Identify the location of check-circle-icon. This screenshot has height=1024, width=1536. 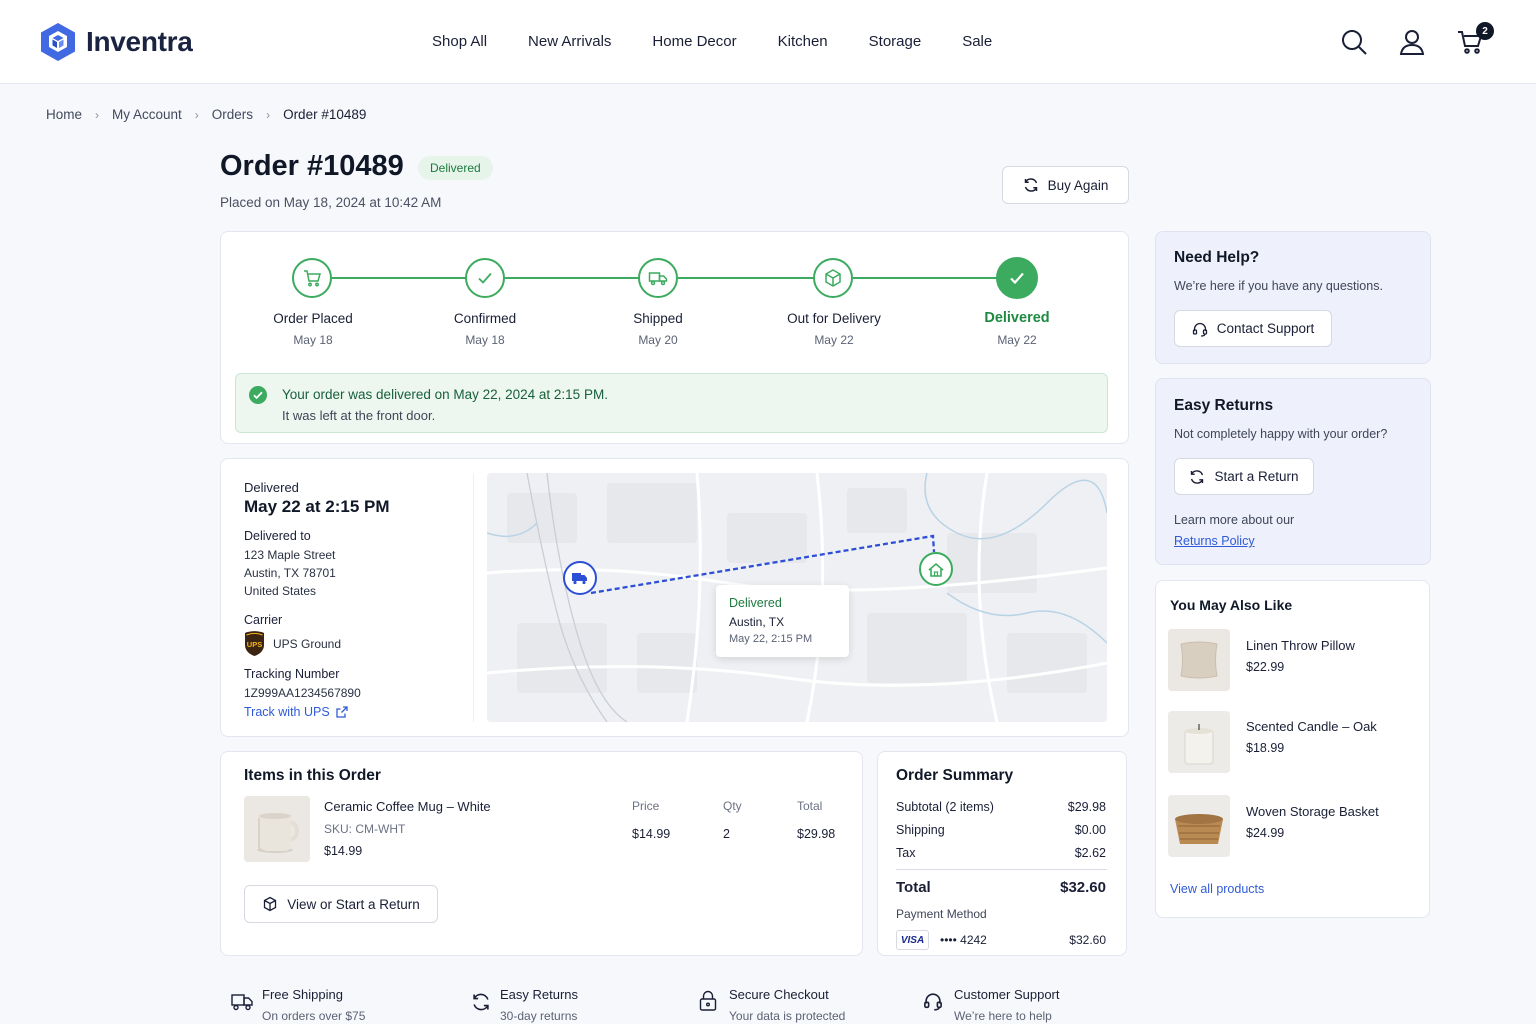
(258, 395).